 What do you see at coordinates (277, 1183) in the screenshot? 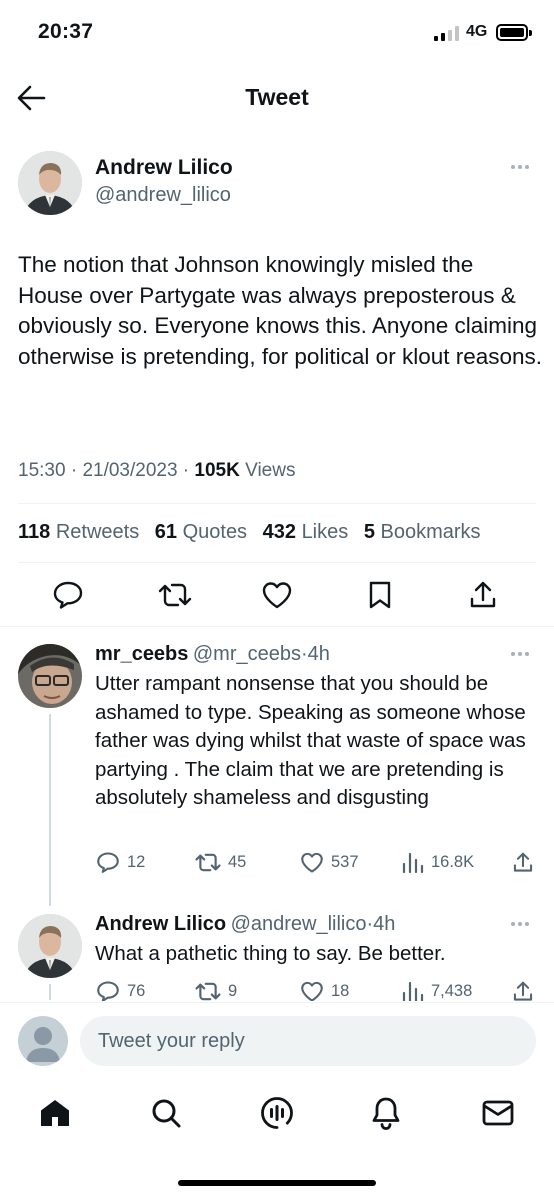
I see `home-indicator` at bounding box center [277, 1183].